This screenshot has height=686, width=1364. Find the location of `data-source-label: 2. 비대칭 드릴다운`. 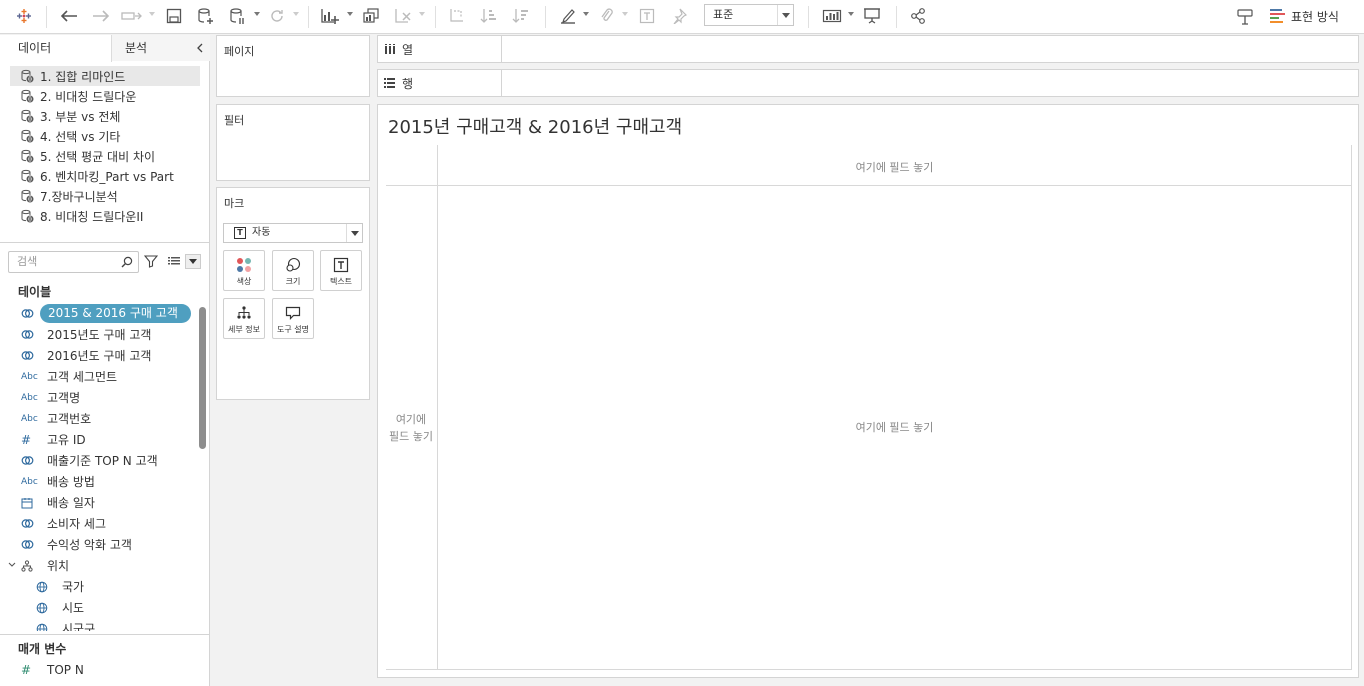

data-source-label: 2. 비대칭 드릴다운 is located at coordinates (88, 96).